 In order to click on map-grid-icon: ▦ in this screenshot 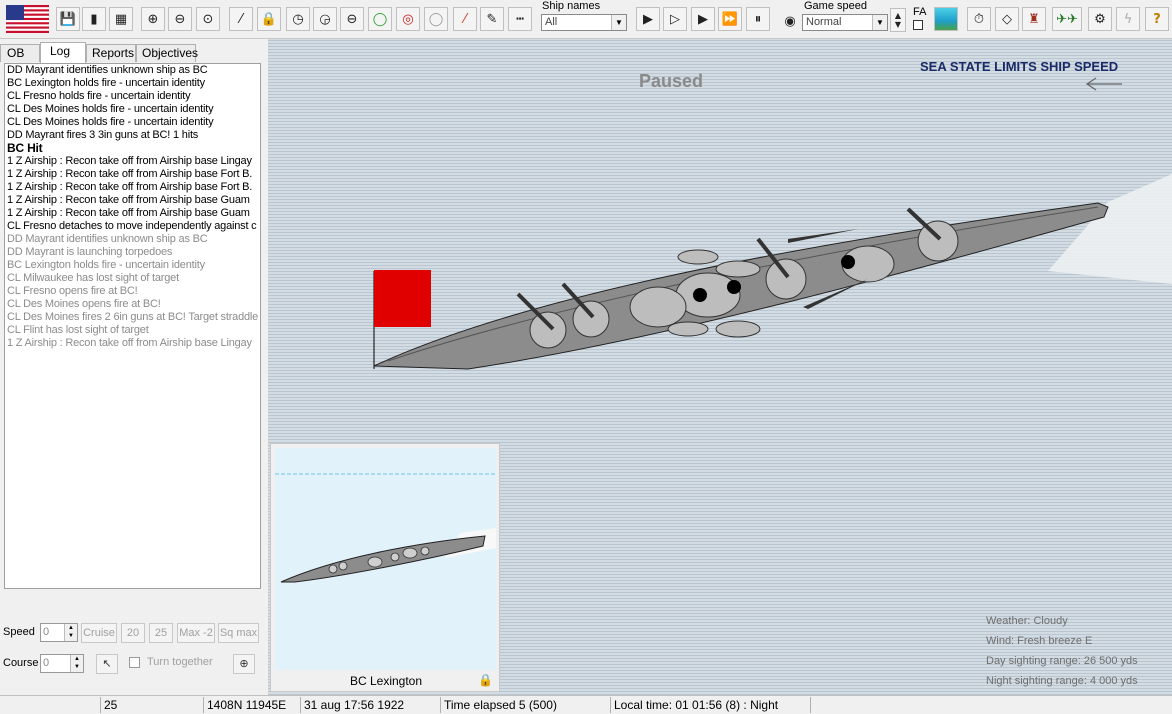, I will do `click(121, 19)`.